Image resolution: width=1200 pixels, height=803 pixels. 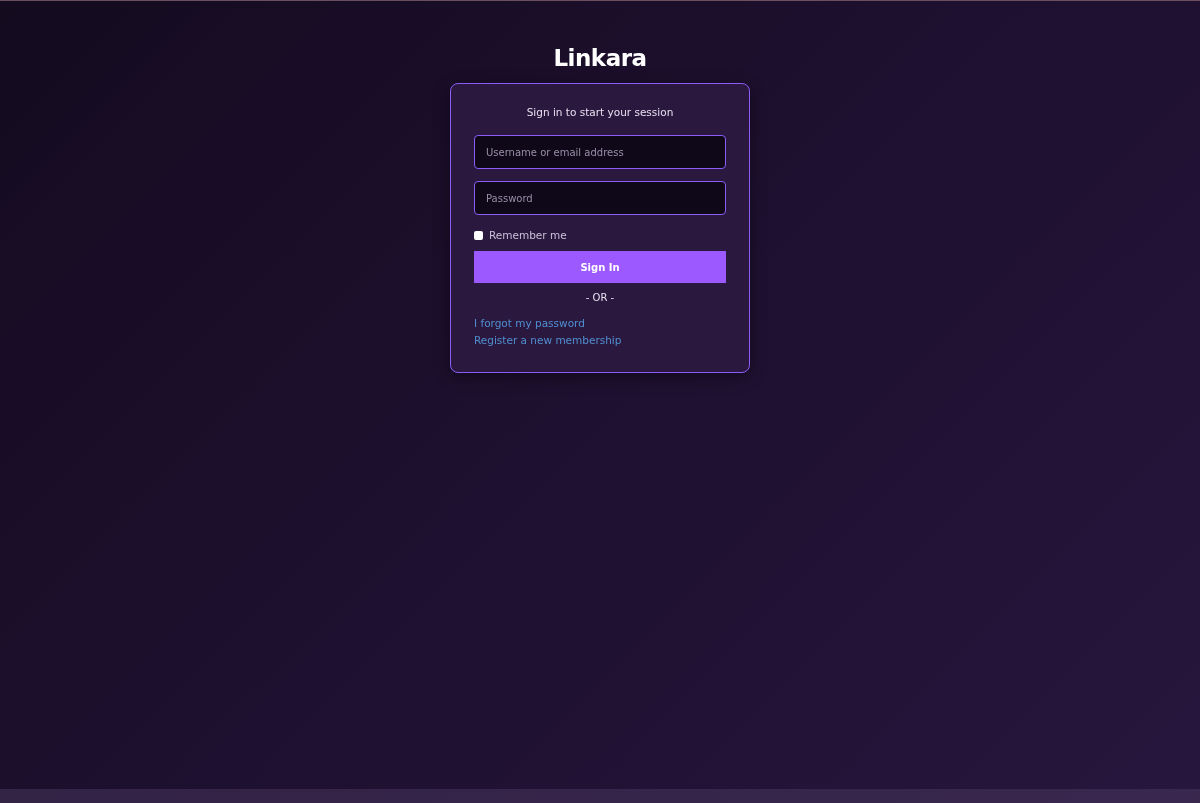 What do you see at coordinates (600, 152) in the screenshot?
I see `input-field: Username or email address` at bounding box center [600, 152].